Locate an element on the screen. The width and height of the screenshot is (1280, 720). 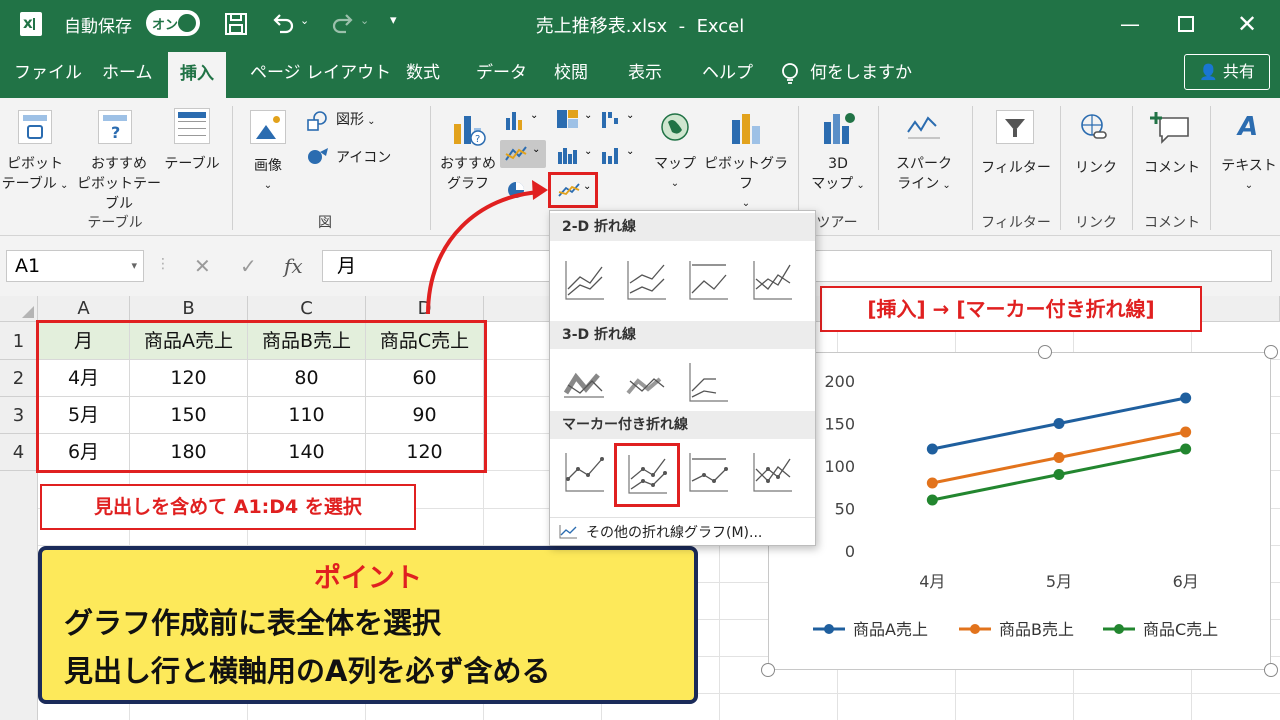
select-all-corner is located at coordinates (19, 309).